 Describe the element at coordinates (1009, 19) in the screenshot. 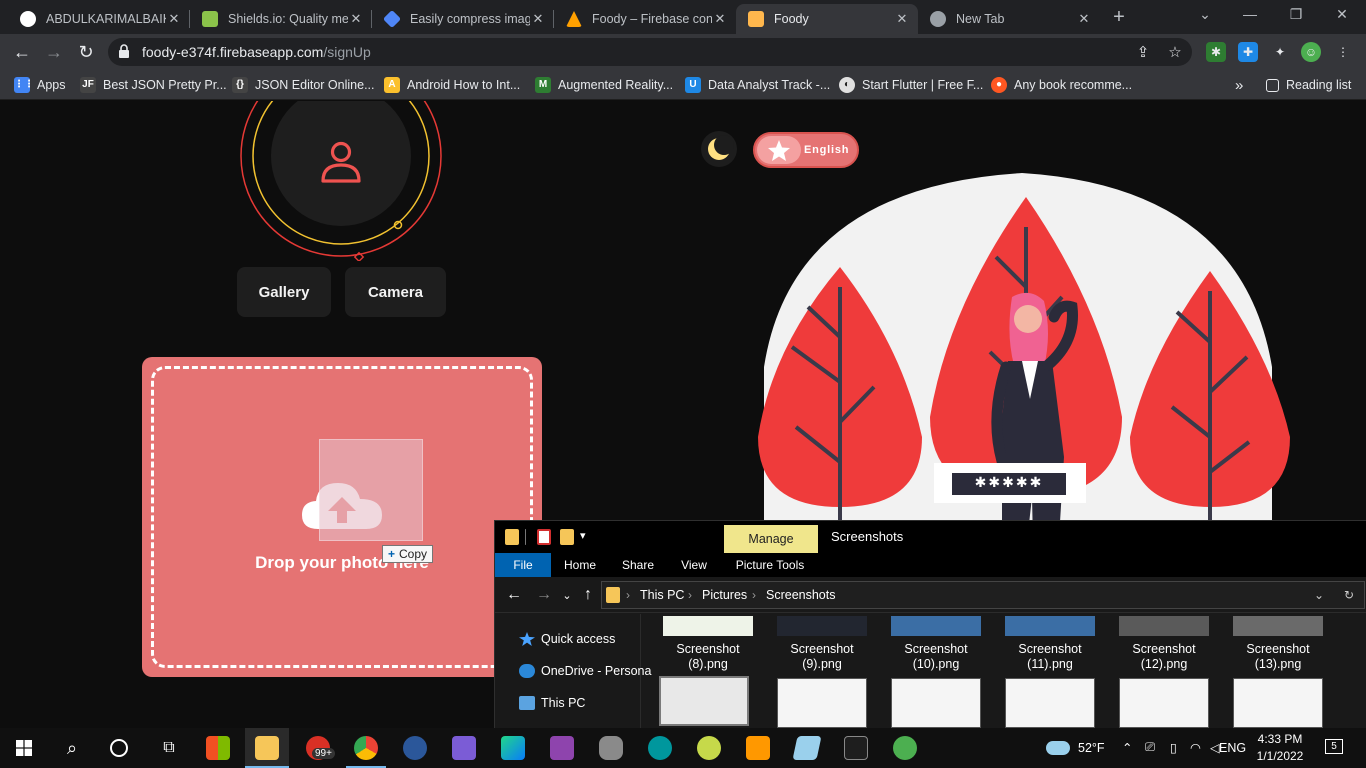

I see `tab-new-tab: New Tab ✕` at that location.